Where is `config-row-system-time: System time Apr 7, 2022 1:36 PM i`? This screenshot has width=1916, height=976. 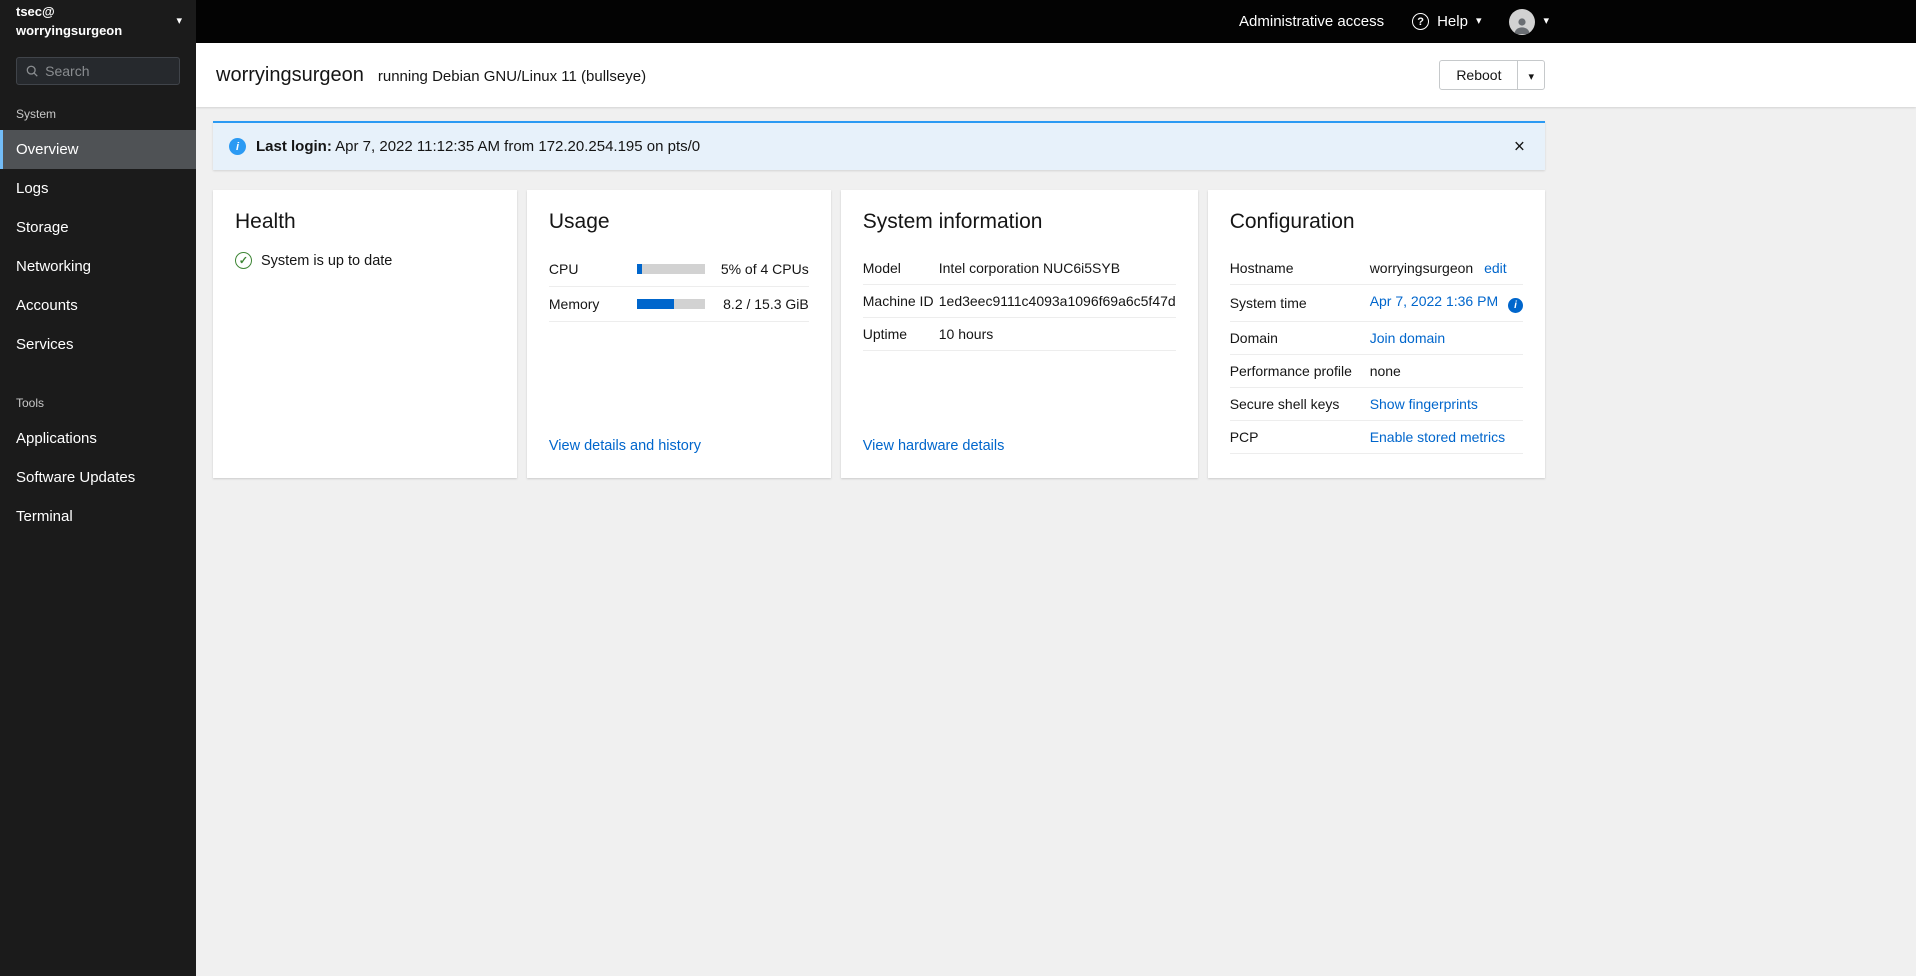 config-row-system-time: System time Apr 7, 2022 1:36 PM i is located at coordinates (1376, 303).